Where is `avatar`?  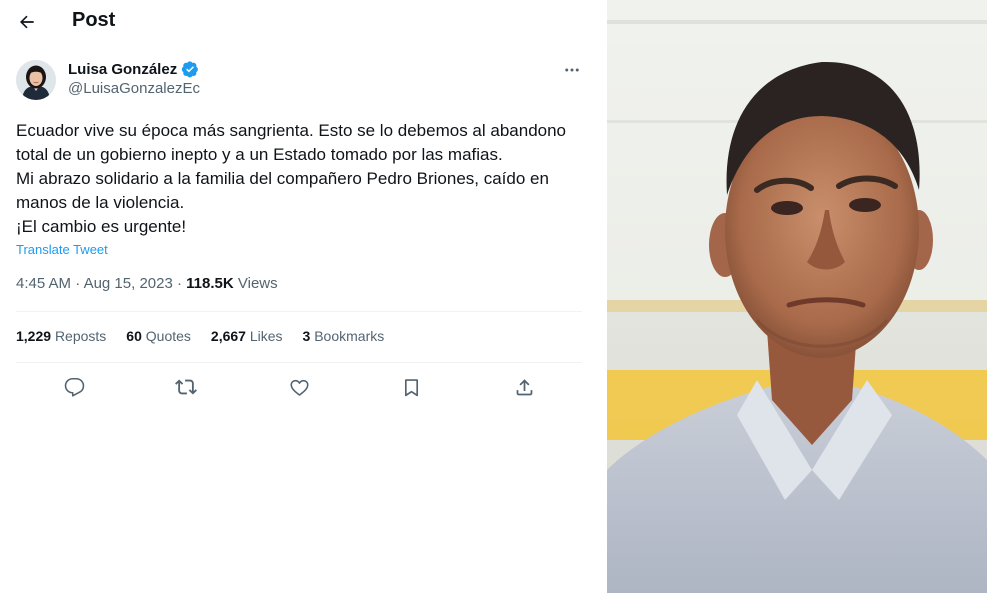 avatar is located at coordinates (36, 80).